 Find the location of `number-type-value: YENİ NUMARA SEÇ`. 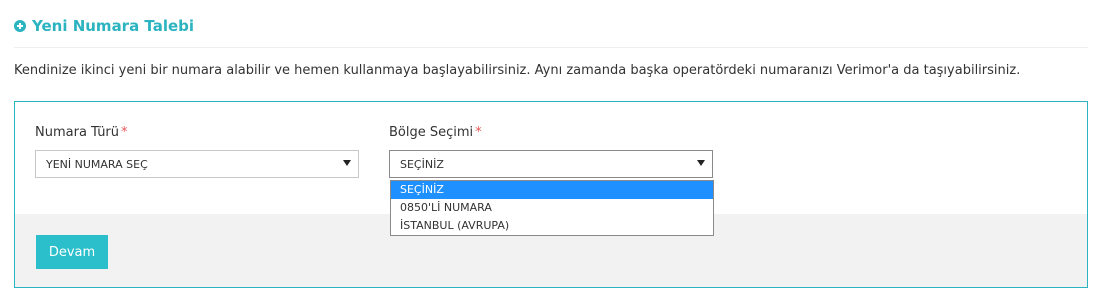

number-type-value: YENİ NUMARA SEÇ is located at coordinates (97, 164).